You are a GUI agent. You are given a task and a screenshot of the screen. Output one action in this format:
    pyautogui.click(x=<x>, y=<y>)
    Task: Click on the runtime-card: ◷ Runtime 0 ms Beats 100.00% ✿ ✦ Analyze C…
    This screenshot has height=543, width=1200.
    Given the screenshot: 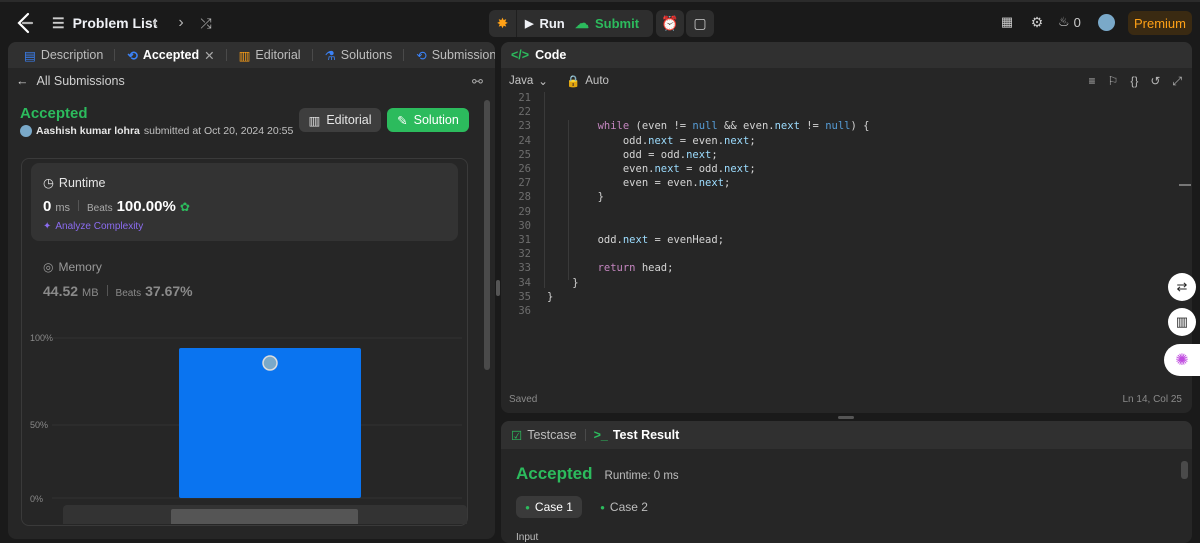 What is the action you would take?
    pyautogui.click(x=244, y=202)
    